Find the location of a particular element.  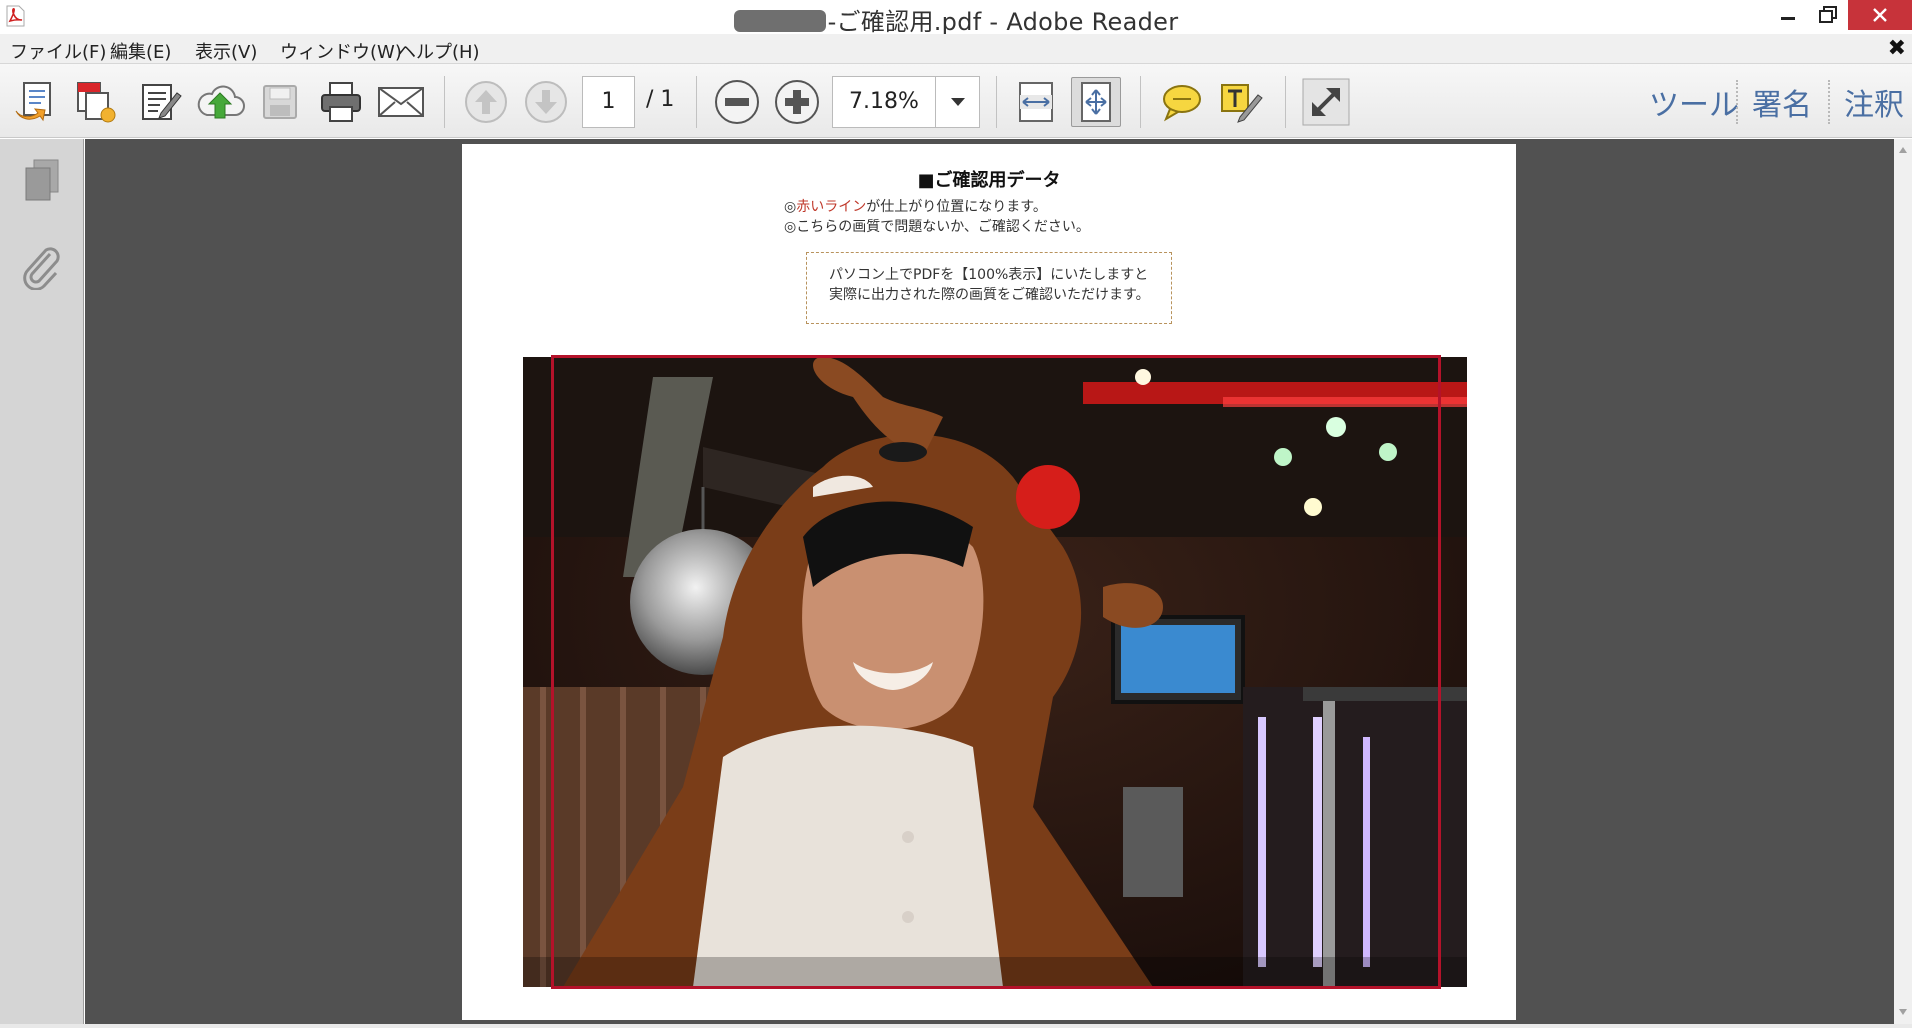

document-note-red-line: ◎赤いラインが仕上がり位置になります。 is located at coordinates (915, 206).